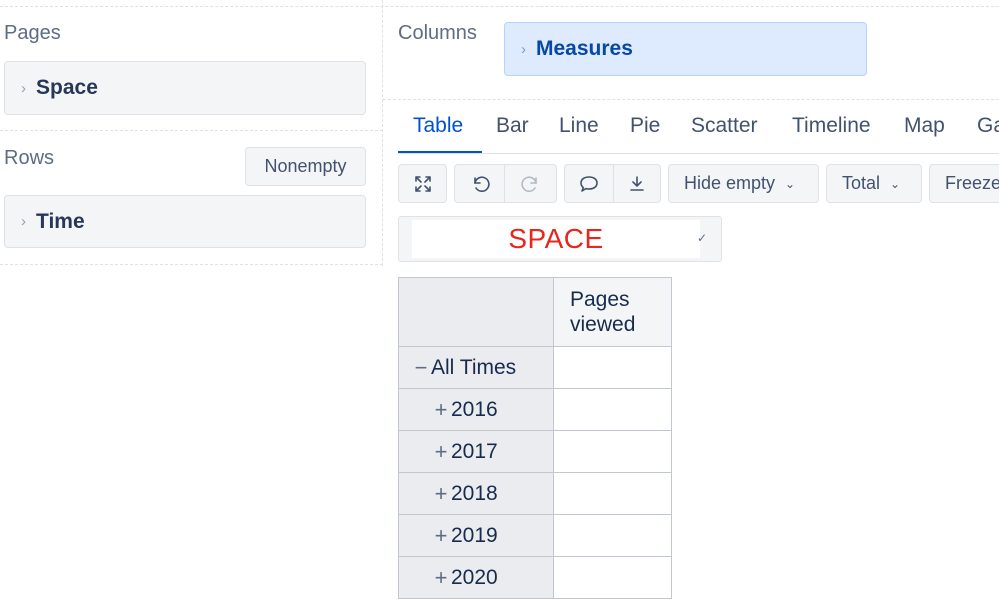 The height and width of the screenshot is (615, 999). I want to click on page-selector: SPACE ✓, so click(560, 239).